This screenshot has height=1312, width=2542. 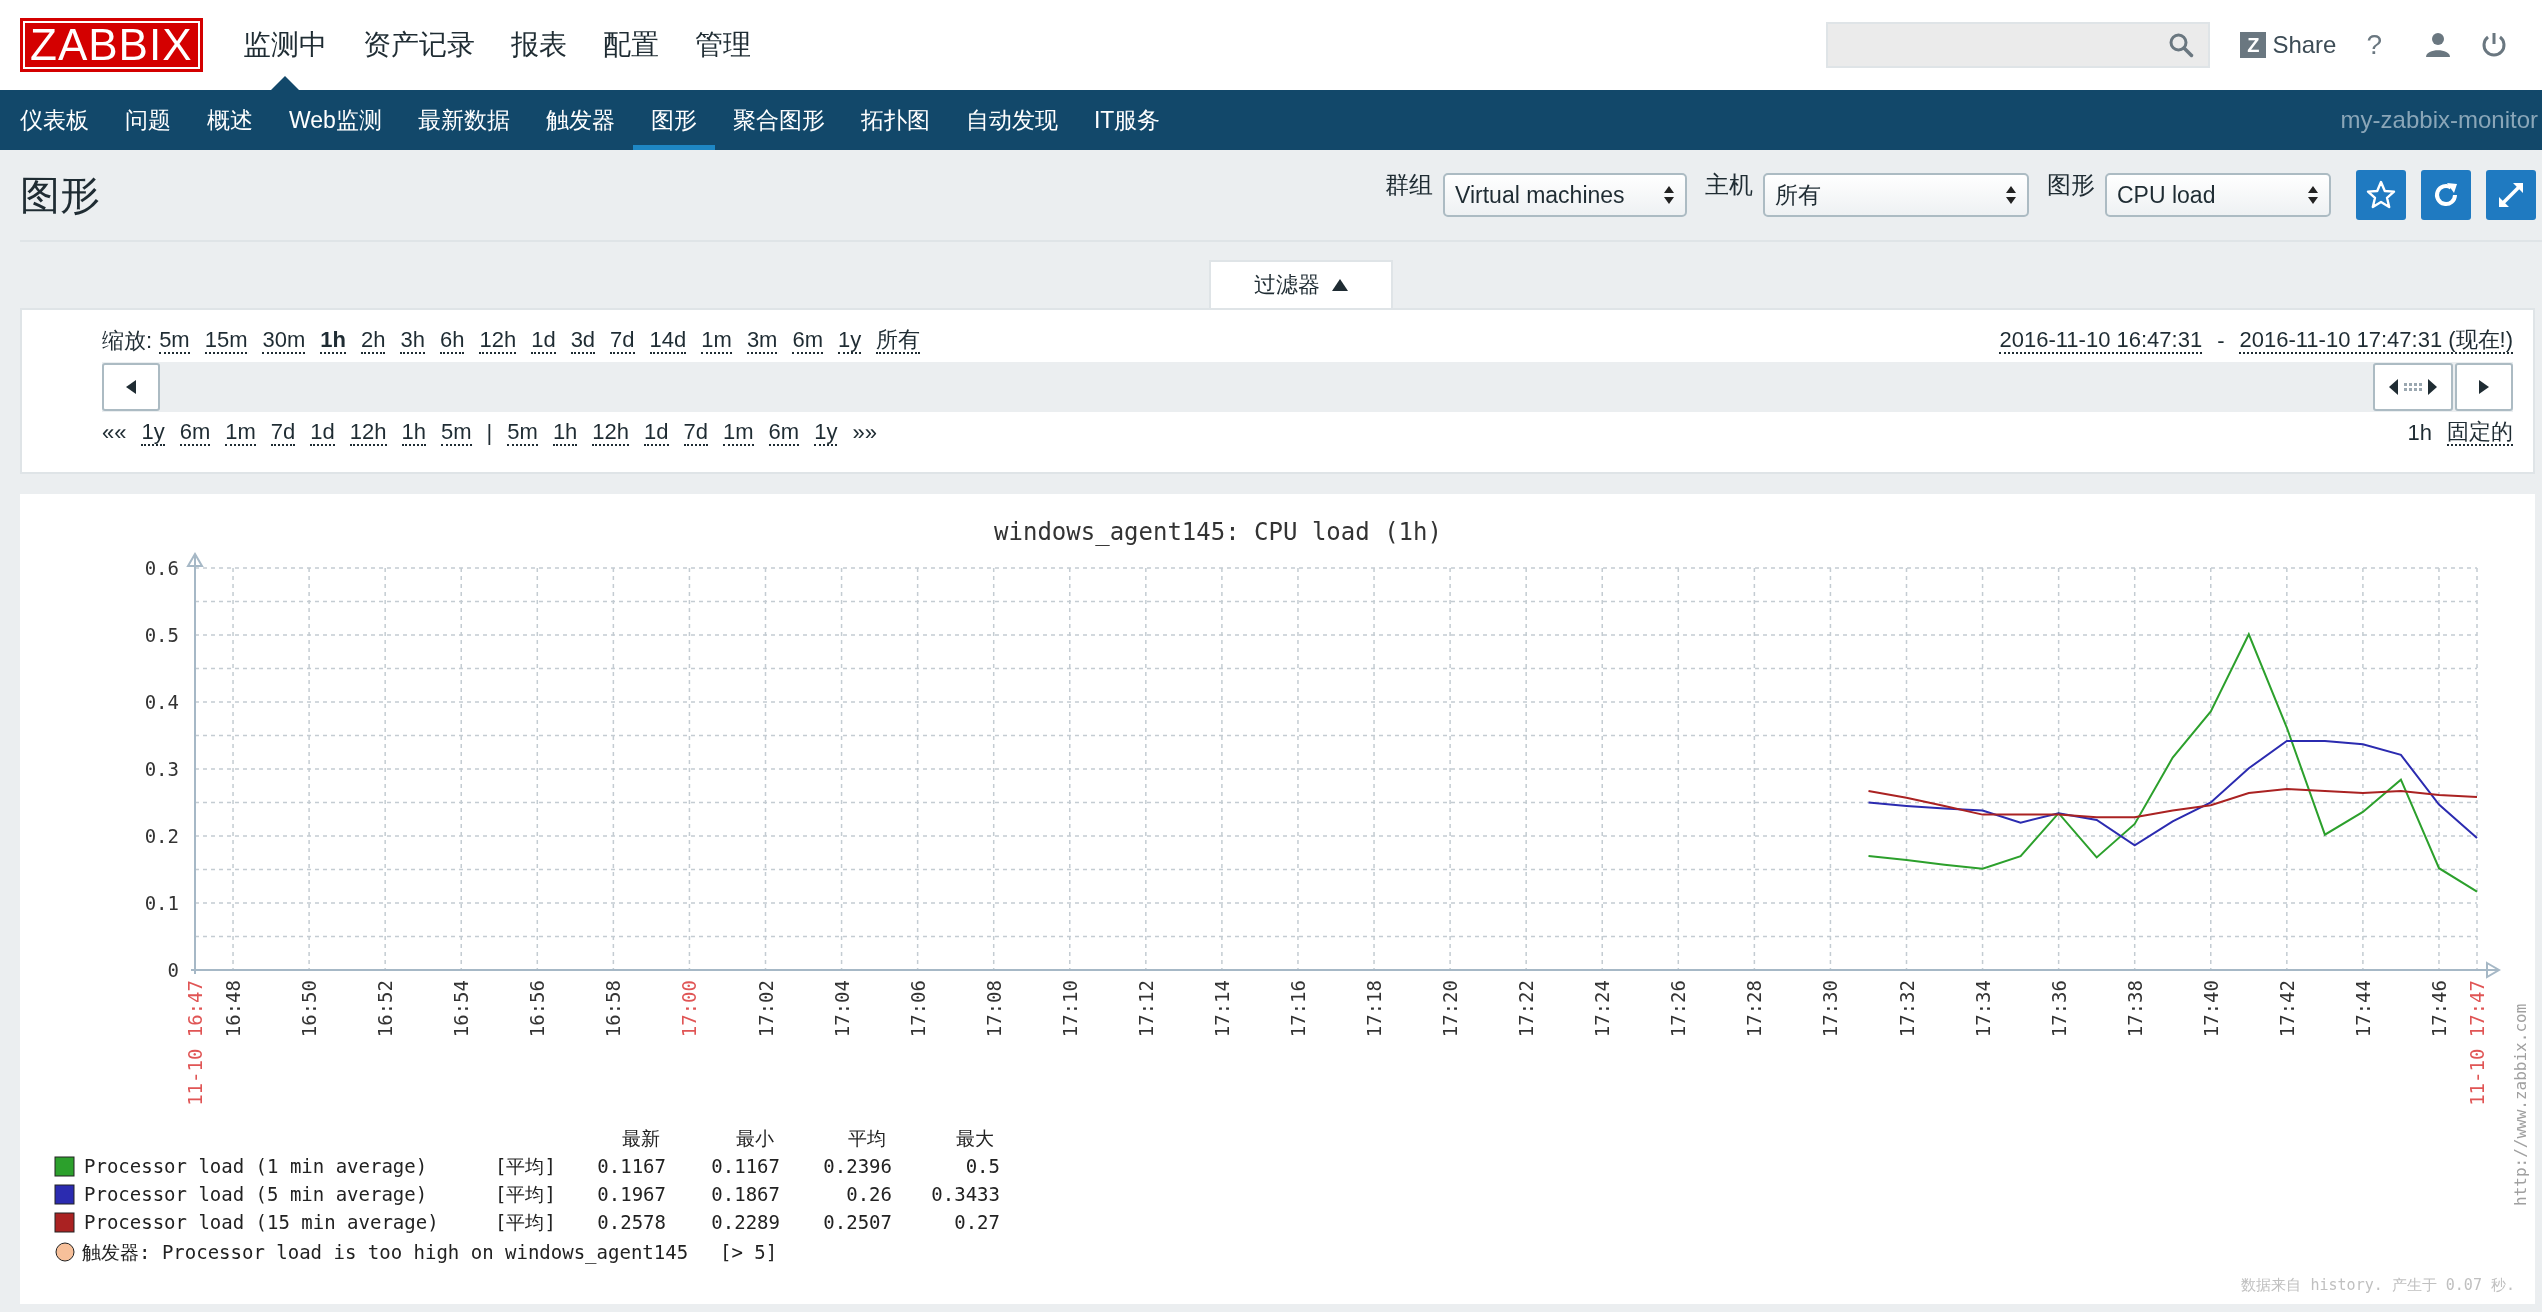 I want to click on legend-function: [平均], so click(x=525, y=1194).